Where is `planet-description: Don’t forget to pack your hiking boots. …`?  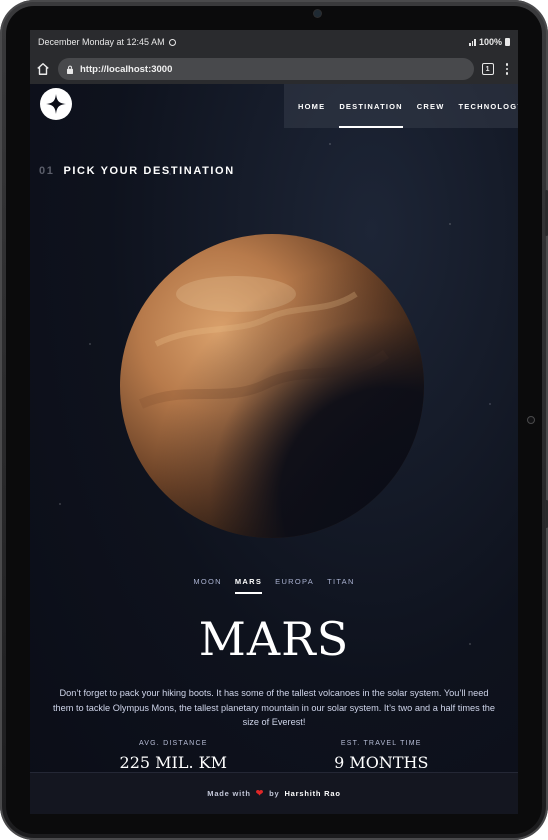 planet-description: Don’t forget to pack your hiking boots. … is located at coordinates (274, 708).